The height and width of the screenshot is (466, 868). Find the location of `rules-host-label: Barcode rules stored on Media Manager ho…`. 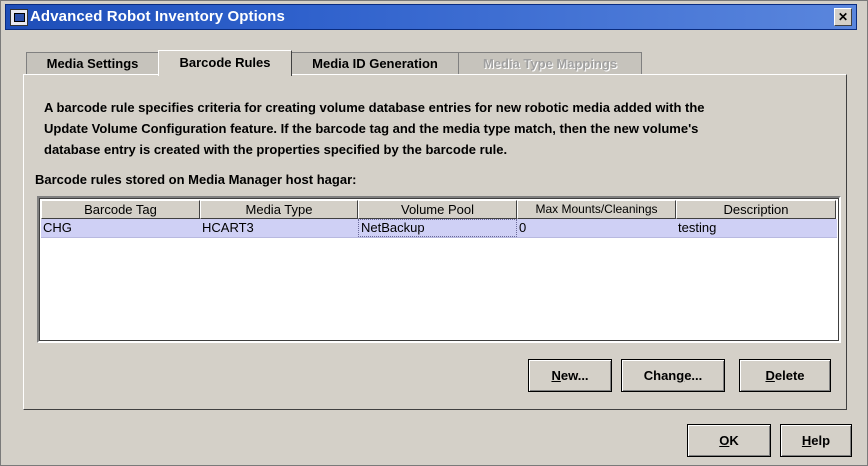

rules-host-label: Barcode rules stored on Media Manager ho… is located at coordinates (196, 179).